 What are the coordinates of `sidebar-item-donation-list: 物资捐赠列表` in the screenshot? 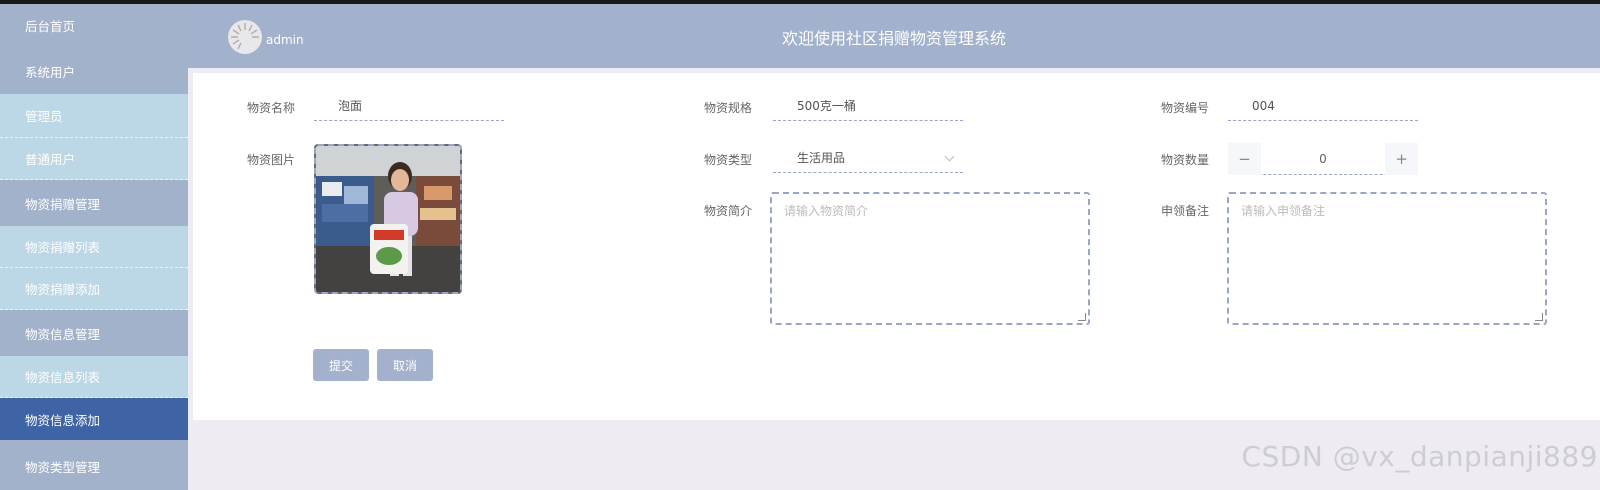 It's located at (94, 247).